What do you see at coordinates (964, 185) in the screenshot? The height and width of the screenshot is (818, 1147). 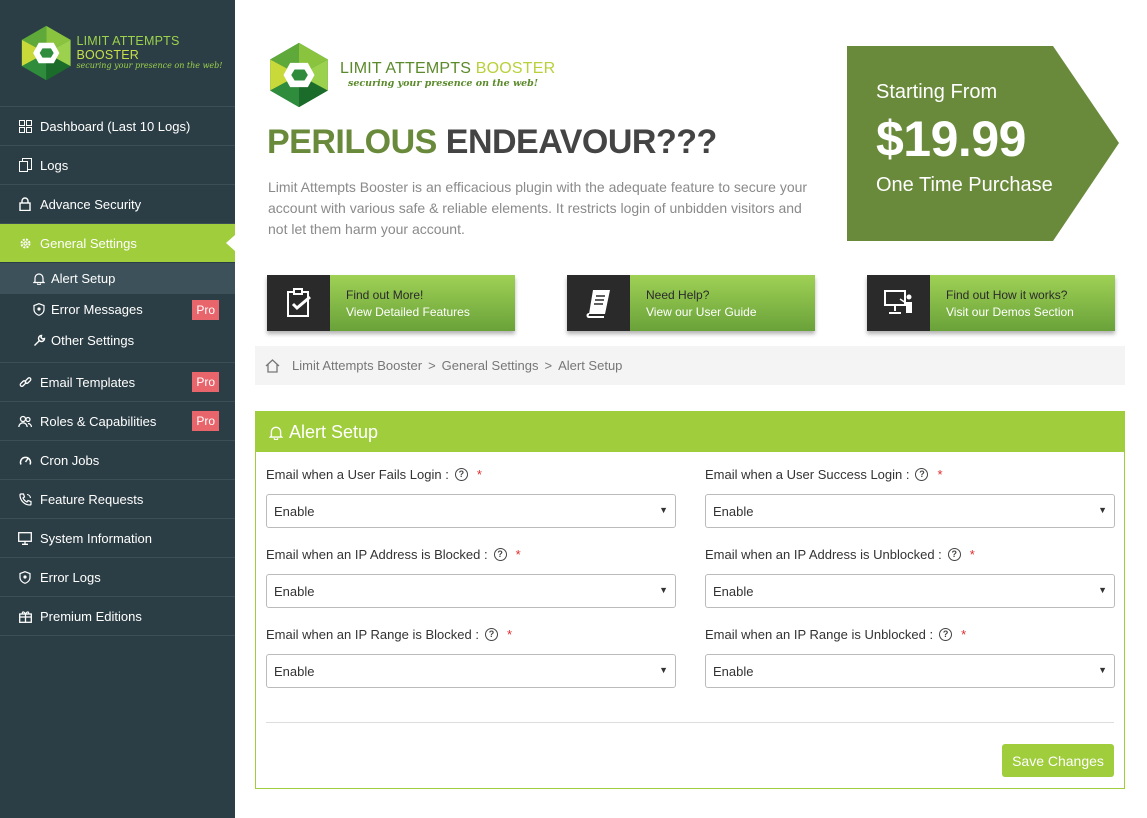 I see `price-once-label: One Time Purchase` at bounding box center [964, 185].